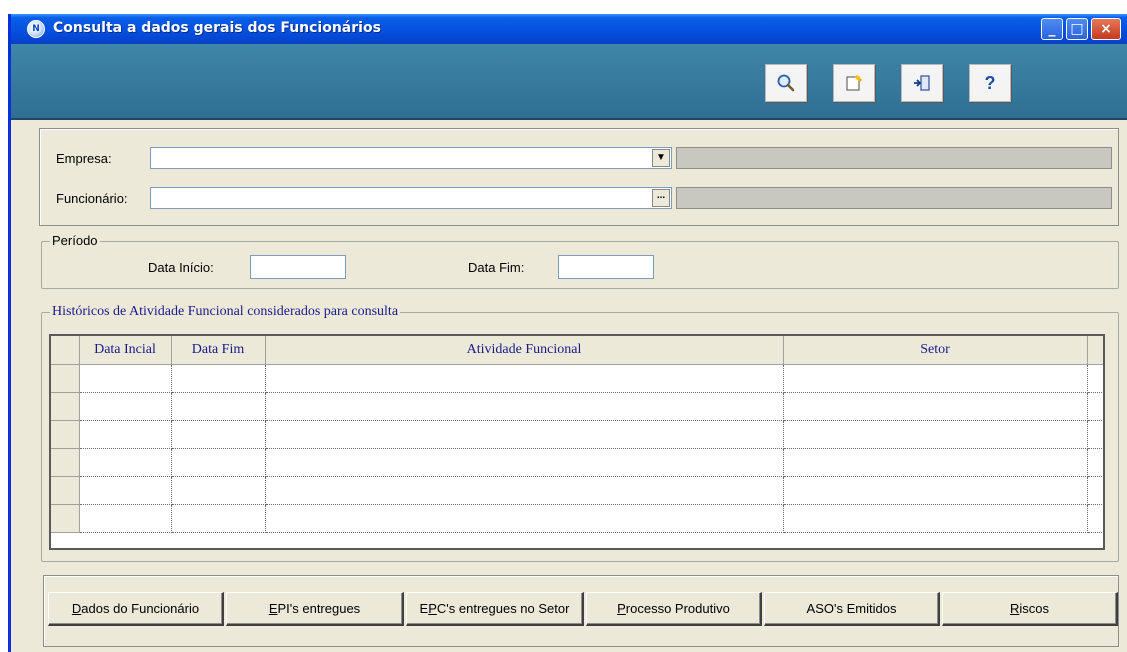 The height and width of the screenshot is (652, 1127). What do you see at coordinates (432, 608) in the screenshot?
I see `epcs-mnemonic: P` at bounding box center [432, 608].